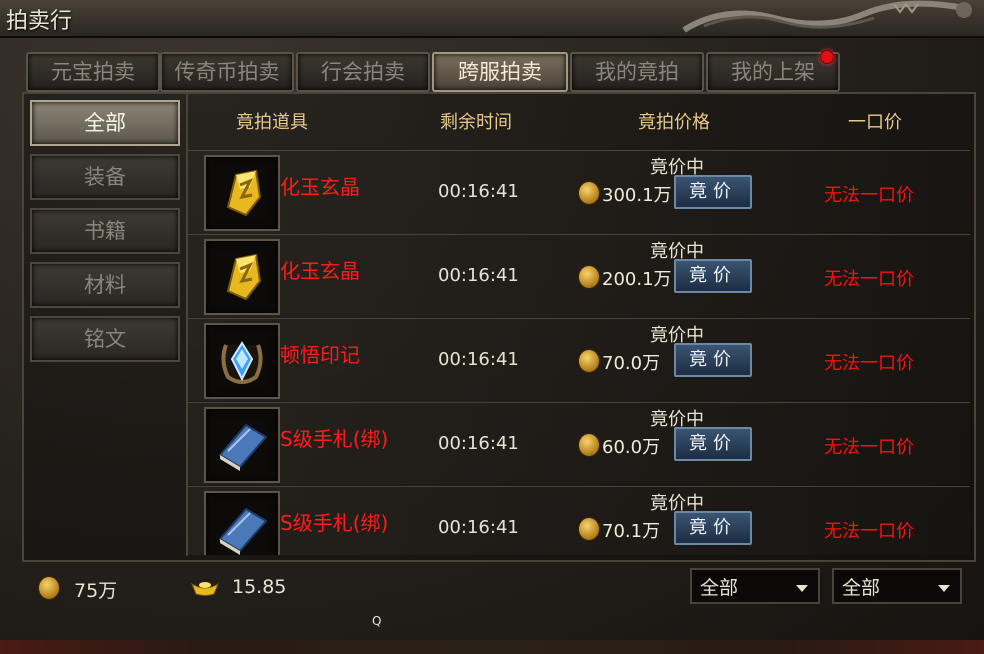  I want to click on category-books: 书籍, so click(105, 231).